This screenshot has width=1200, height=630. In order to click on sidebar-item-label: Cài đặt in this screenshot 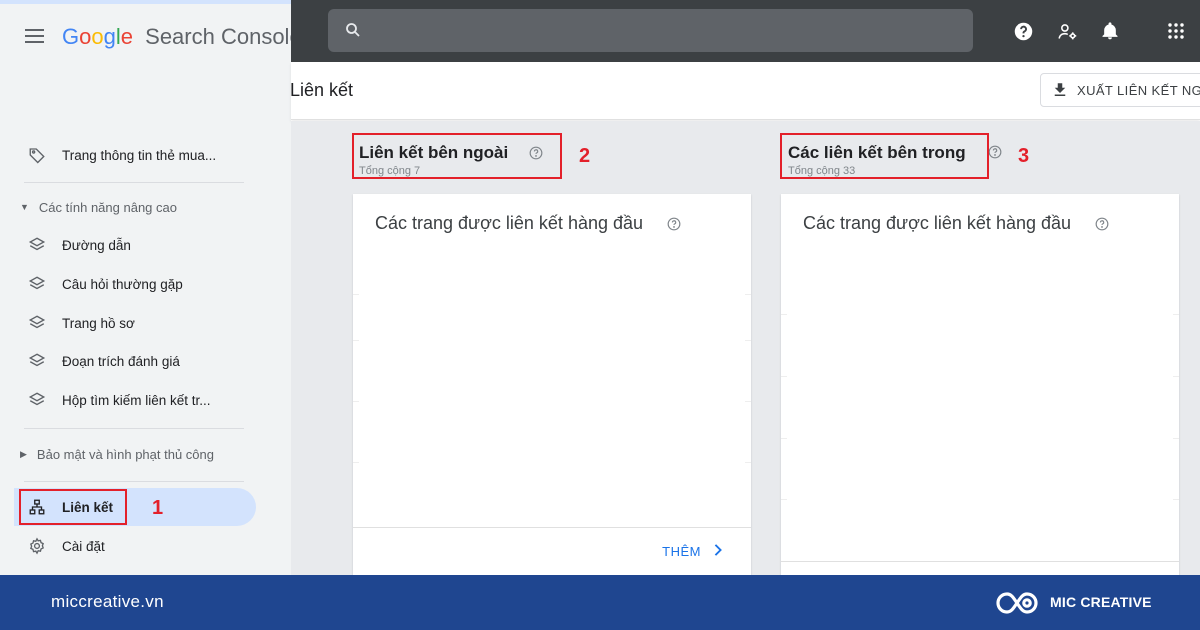, I will do `click(83, 546)`.